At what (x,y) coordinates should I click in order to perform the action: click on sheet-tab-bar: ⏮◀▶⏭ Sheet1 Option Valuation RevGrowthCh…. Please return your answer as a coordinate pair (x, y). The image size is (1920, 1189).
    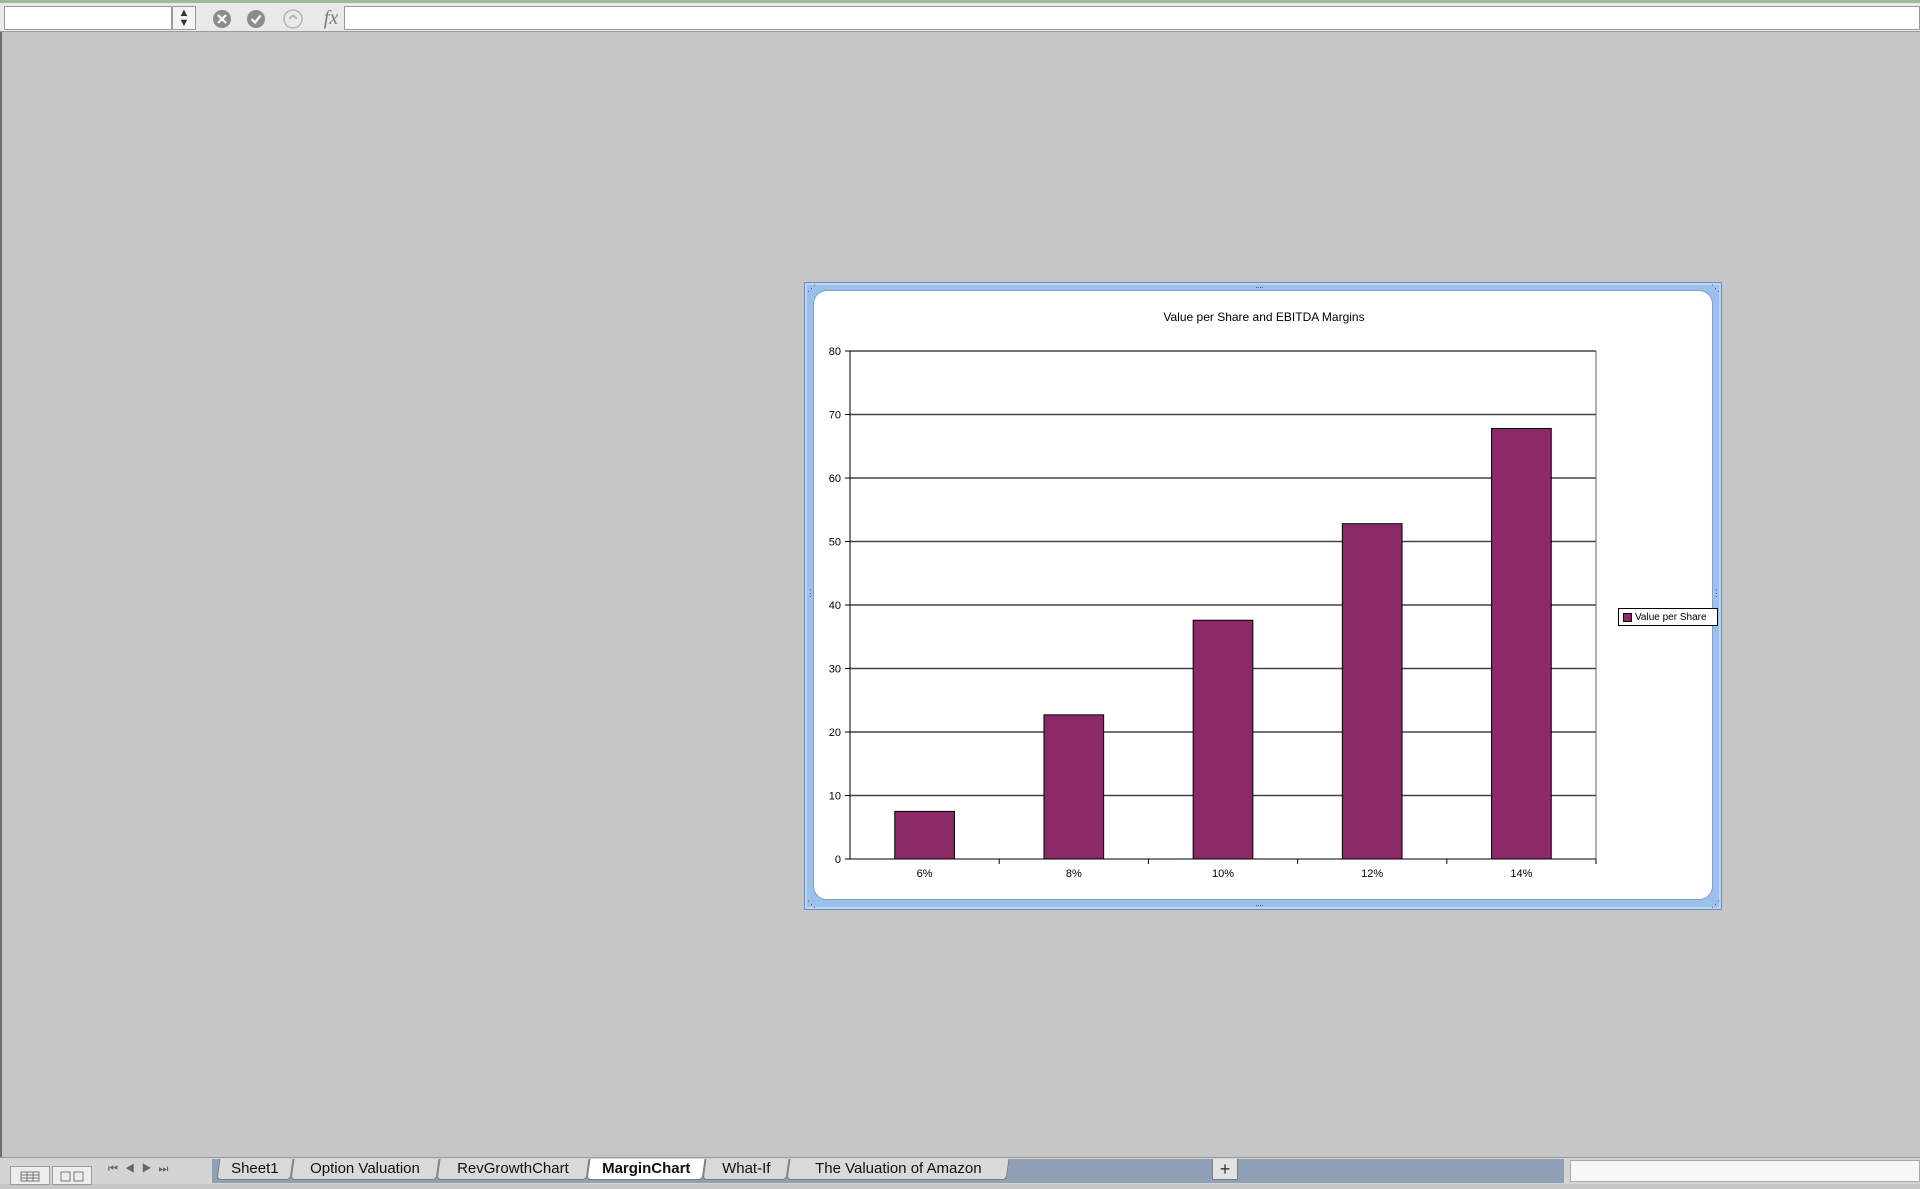
    Looking at the image, I should click on (960, 1171).